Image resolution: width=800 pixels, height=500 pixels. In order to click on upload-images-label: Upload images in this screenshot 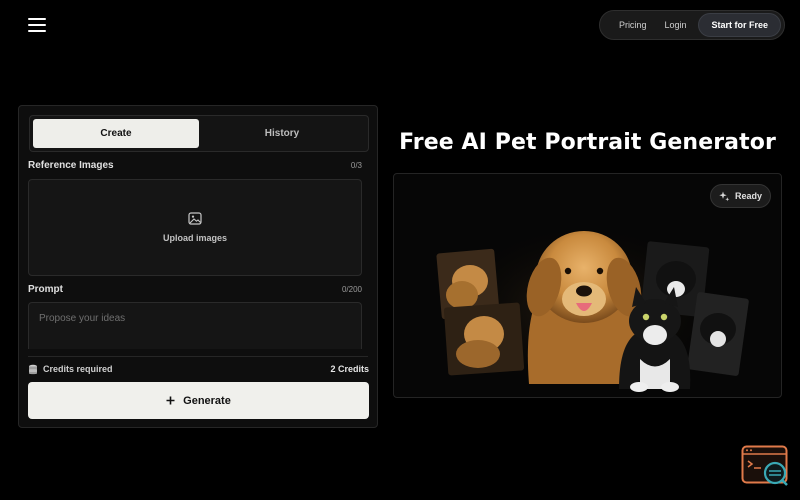, I will do `click(194, 238)`.